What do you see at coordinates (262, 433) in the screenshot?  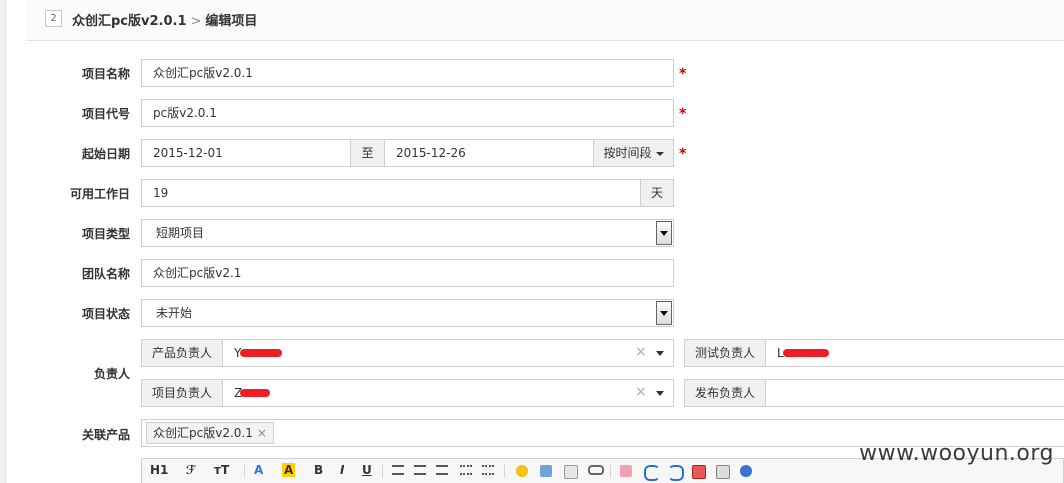 I see `remove-tag-icon: ×` at bounding box center [262, 433].